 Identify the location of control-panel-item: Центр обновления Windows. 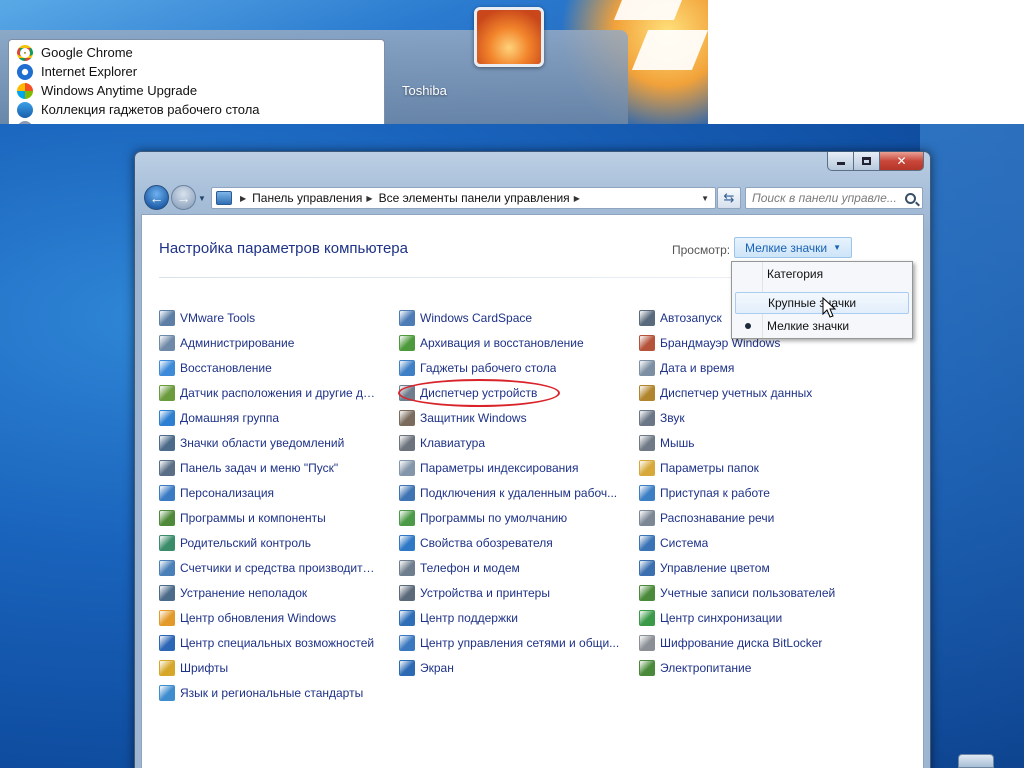
(269, 617).